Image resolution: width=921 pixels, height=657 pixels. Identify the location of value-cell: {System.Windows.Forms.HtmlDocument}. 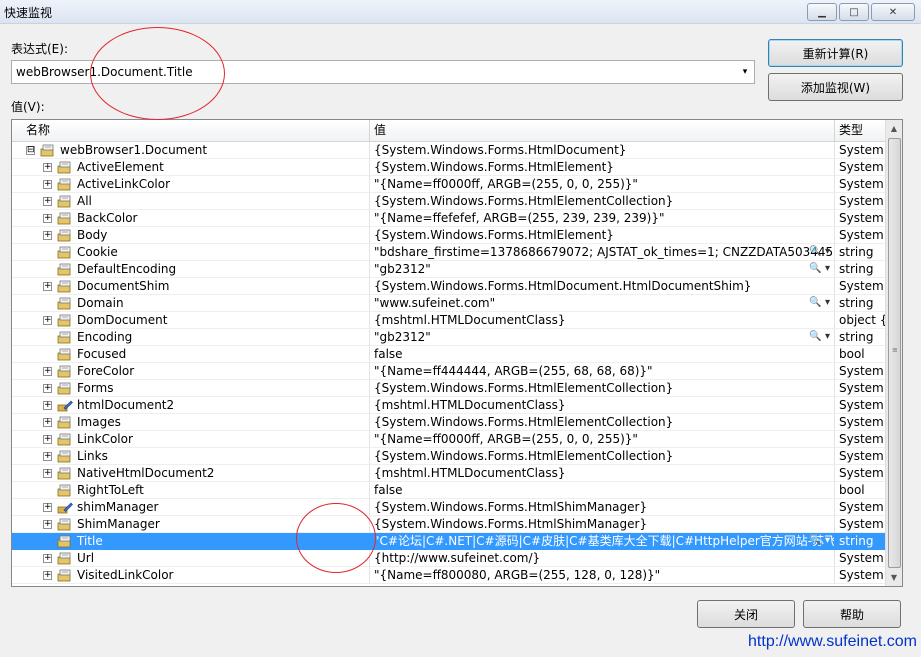
(602, 150).